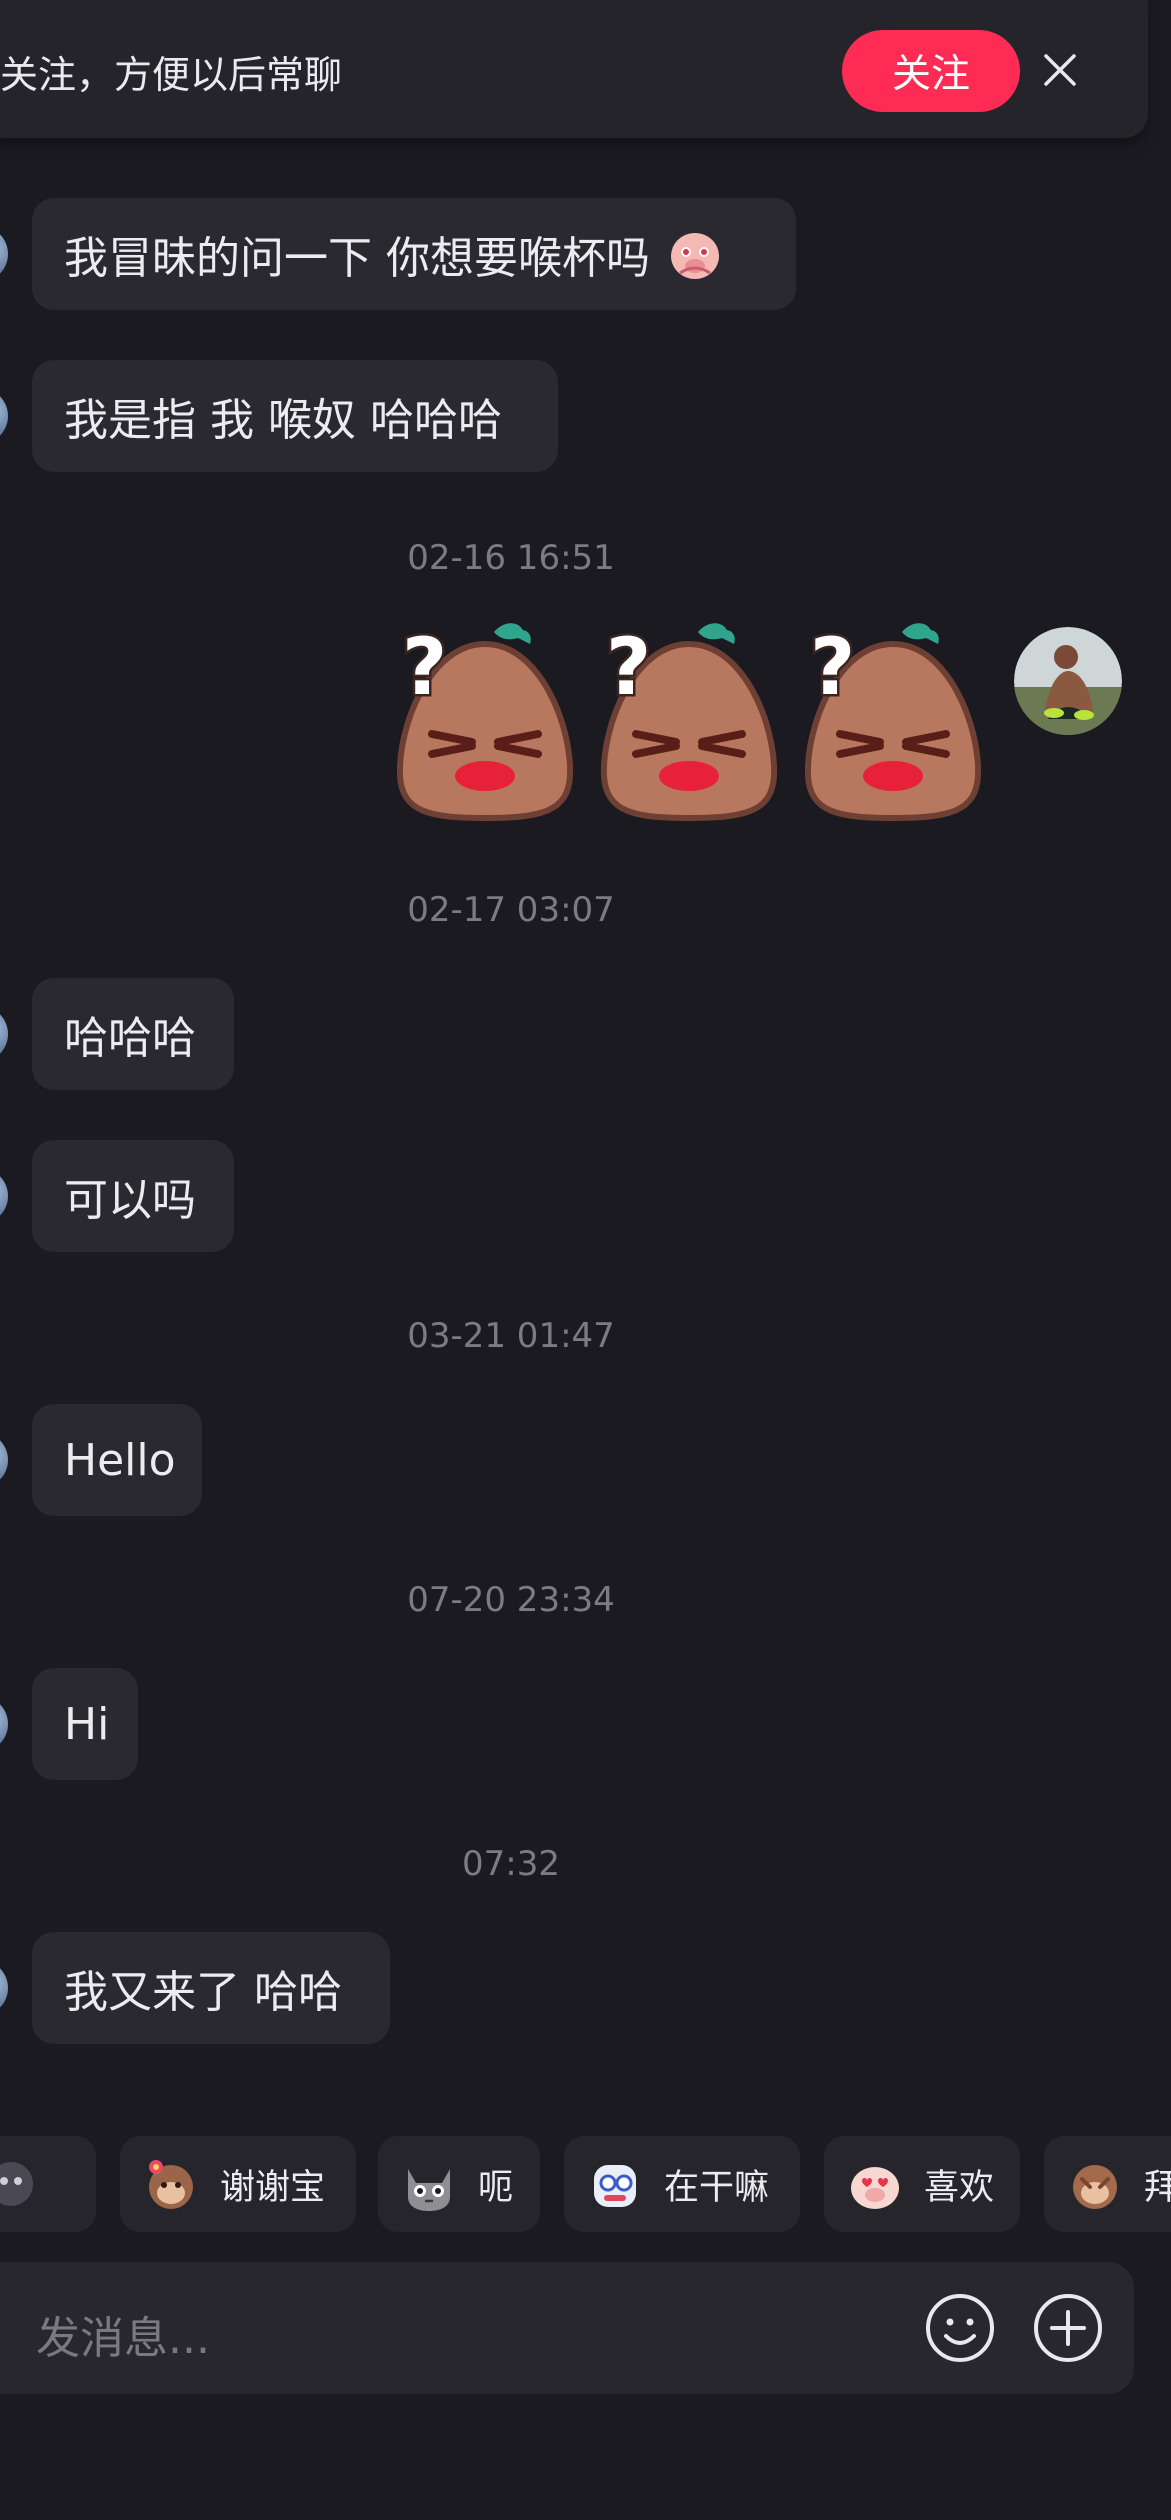  I want to click on quick-reply-chip: 拜, so click(1107, 2184).